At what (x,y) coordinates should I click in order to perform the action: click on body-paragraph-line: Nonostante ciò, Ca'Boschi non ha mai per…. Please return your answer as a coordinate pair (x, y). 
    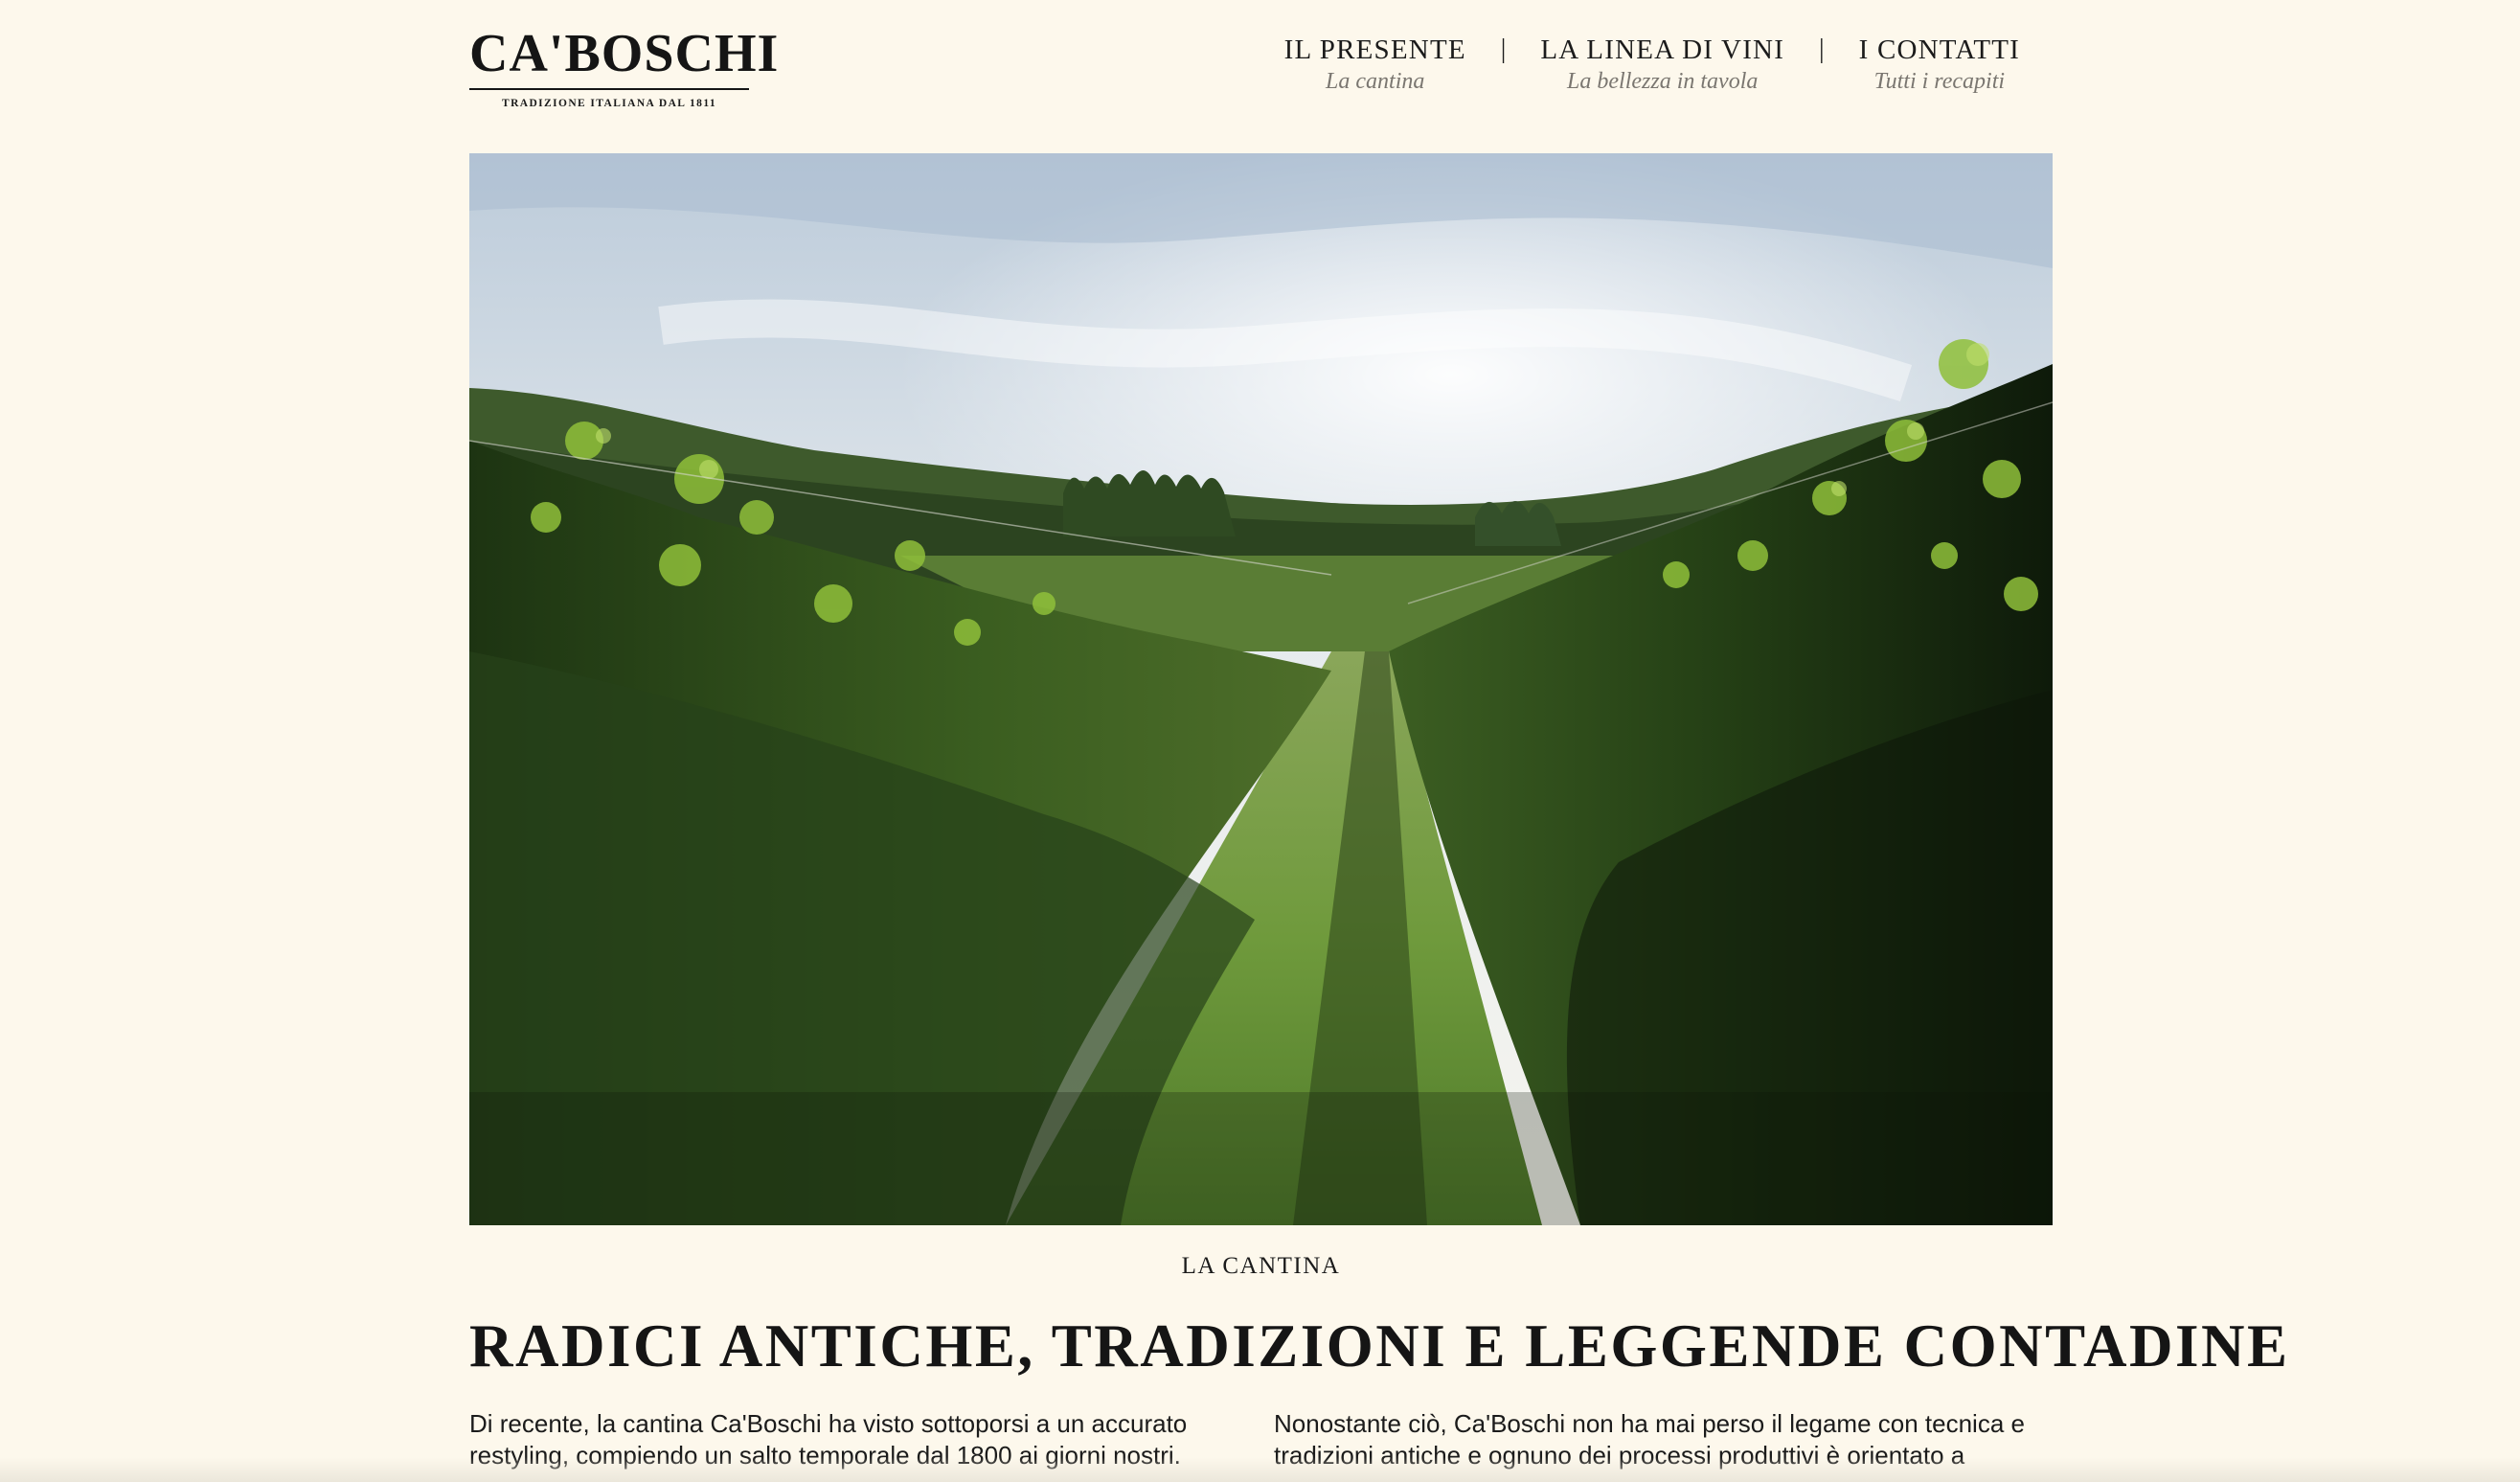
    Looking at the image, I should click on (1649, 1423).